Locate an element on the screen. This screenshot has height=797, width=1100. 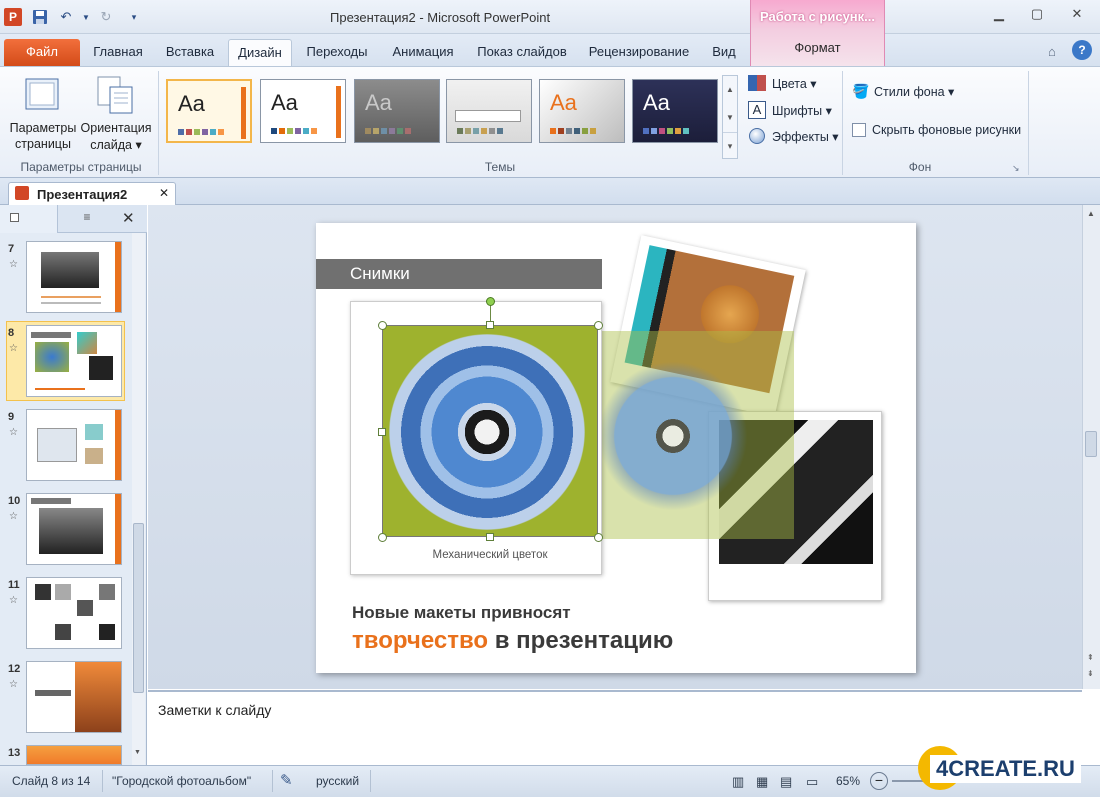
group-separator is located at coordinates (1028, 123).